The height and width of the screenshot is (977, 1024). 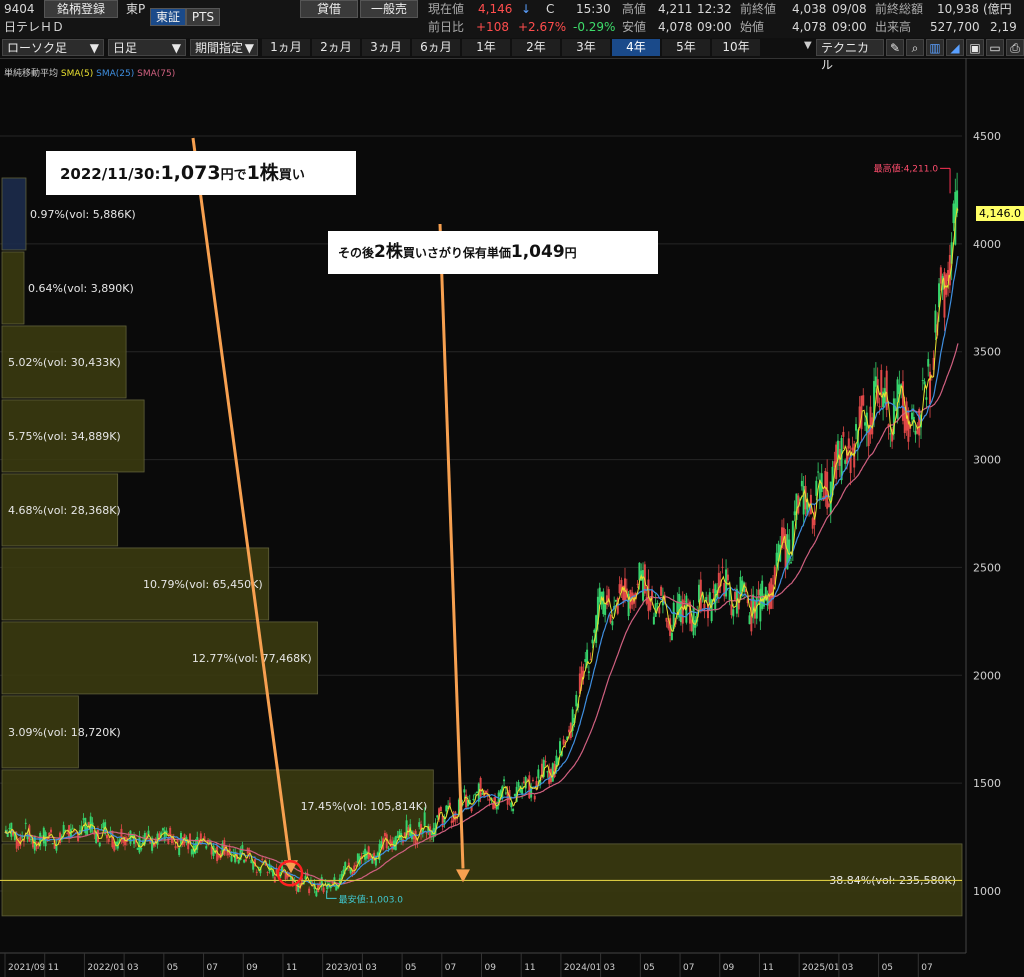 What do you see at coordinates (955, 47) in the screenshot?
I see `area-chart-icon: ◢` at bounding box center [955, 47].